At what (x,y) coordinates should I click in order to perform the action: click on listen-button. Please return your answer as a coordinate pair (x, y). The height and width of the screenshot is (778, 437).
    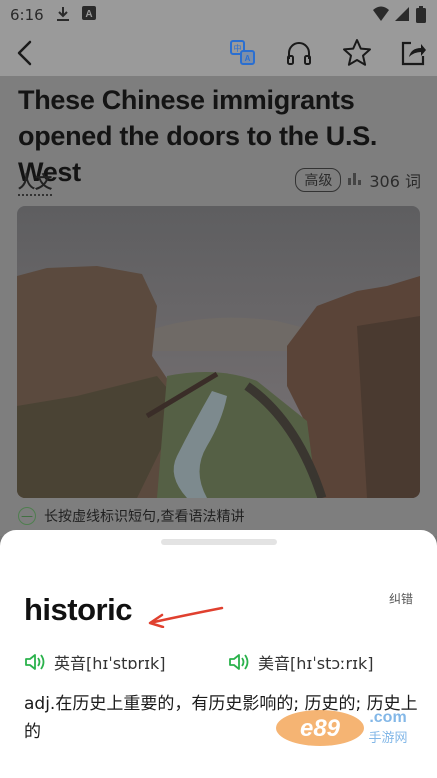
    Looking at the image, I should click on (299, 53).